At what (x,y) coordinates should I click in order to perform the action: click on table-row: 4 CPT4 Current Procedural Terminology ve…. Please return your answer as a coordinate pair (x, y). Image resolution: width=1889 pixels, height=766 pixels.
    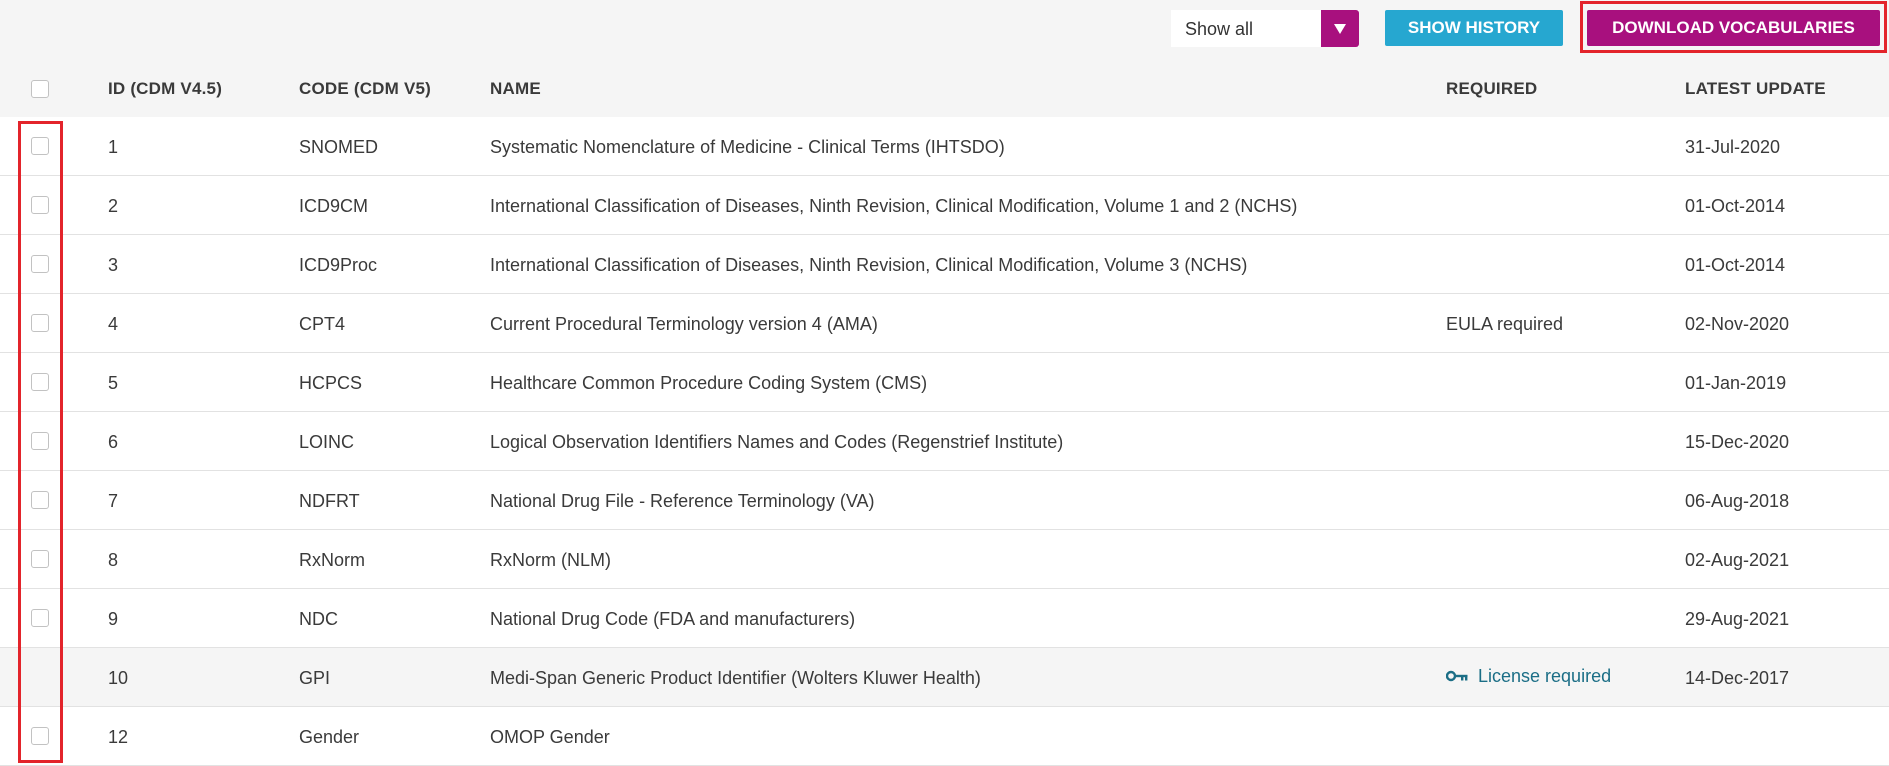
    Looking at the image, I should click on (944, 323).